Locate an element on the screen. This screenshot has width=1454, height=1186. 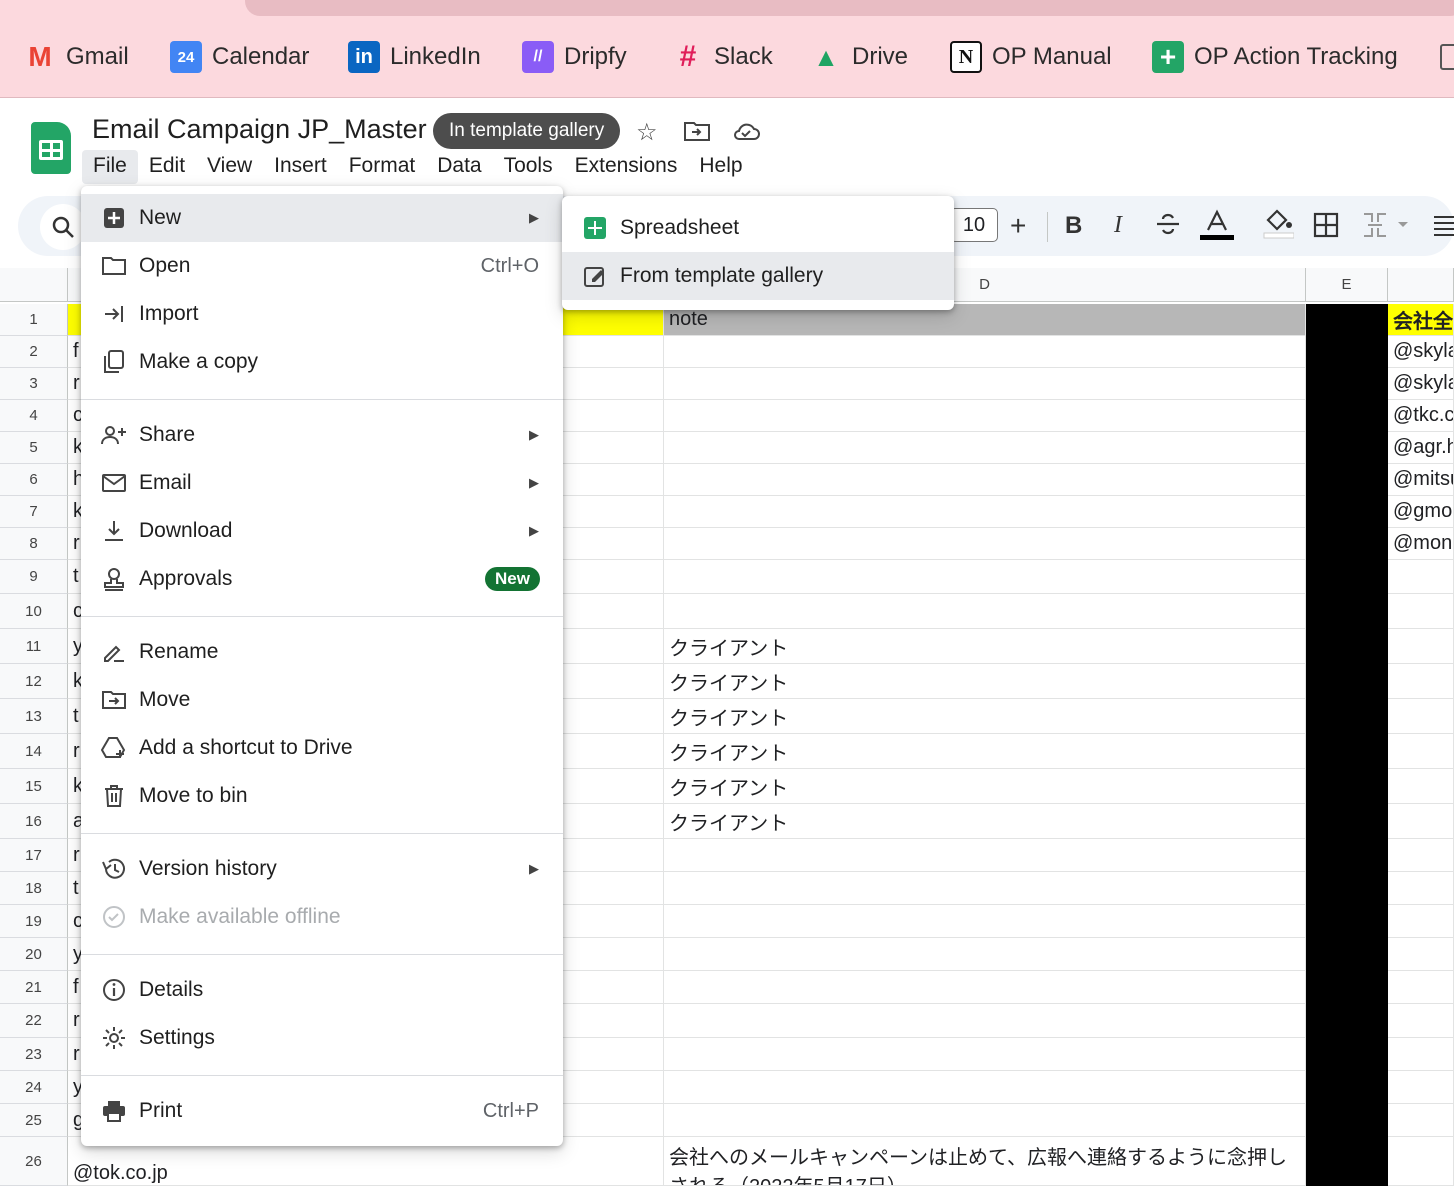
menu-help: Help is located at coordinates (720, 167).